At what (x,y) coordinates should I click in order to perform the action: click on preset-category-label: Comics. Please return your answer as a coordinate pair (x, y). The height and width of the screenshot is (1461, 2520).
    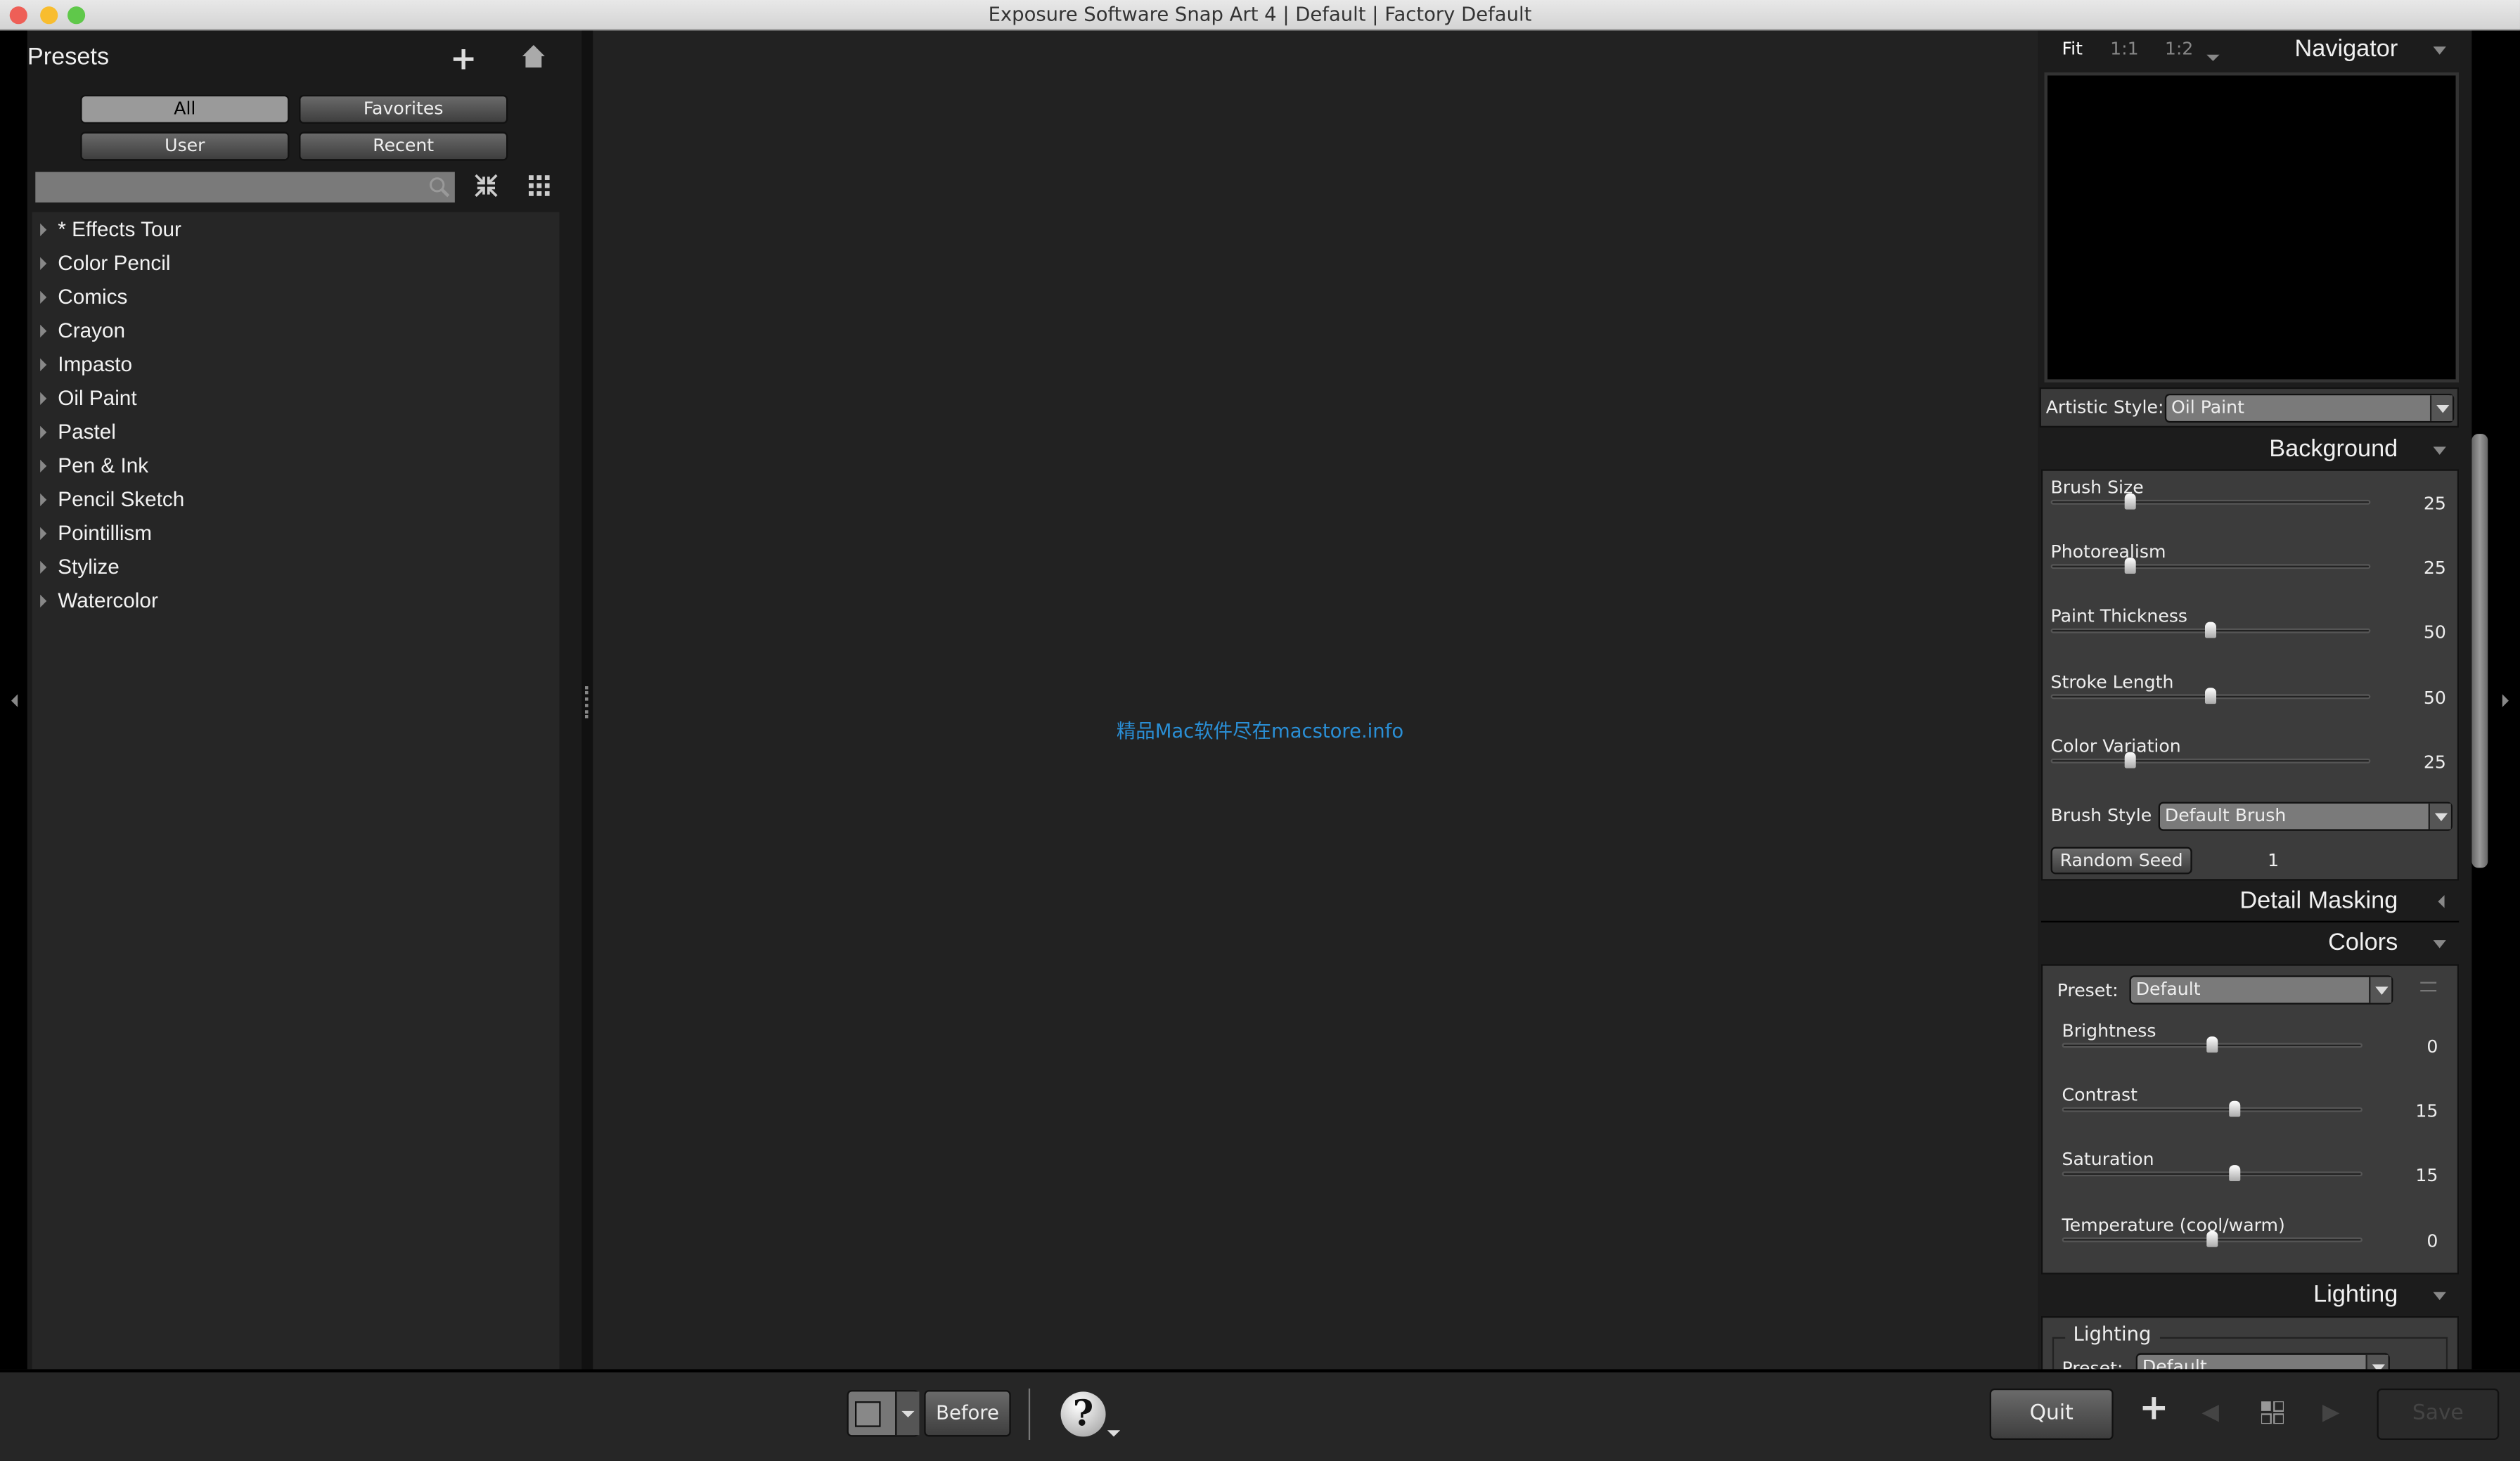
    Looking at the image, I should click on (93, 296).